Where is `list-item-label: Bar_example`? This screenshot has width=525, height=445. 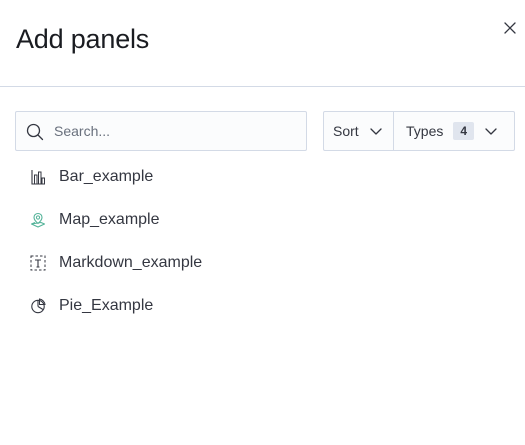 list-item-label: Bar_example is located at coordinates (106, 176).